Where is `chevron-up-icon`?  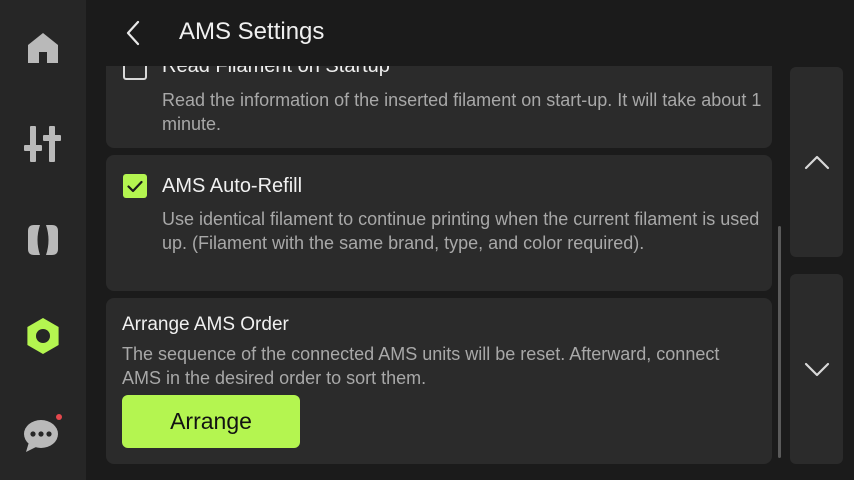
chevron-up-icon is located at coordinates (816, 162).